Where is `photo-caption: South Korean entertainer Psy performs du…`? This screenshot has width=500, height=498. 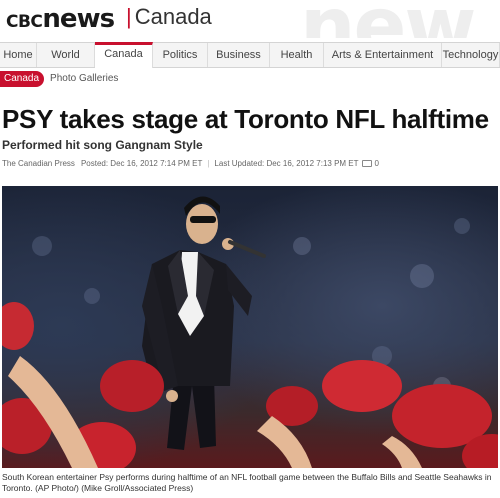
photo-caption: South Korean entertainer Psy performs du… is located at coordinates (247, 482).